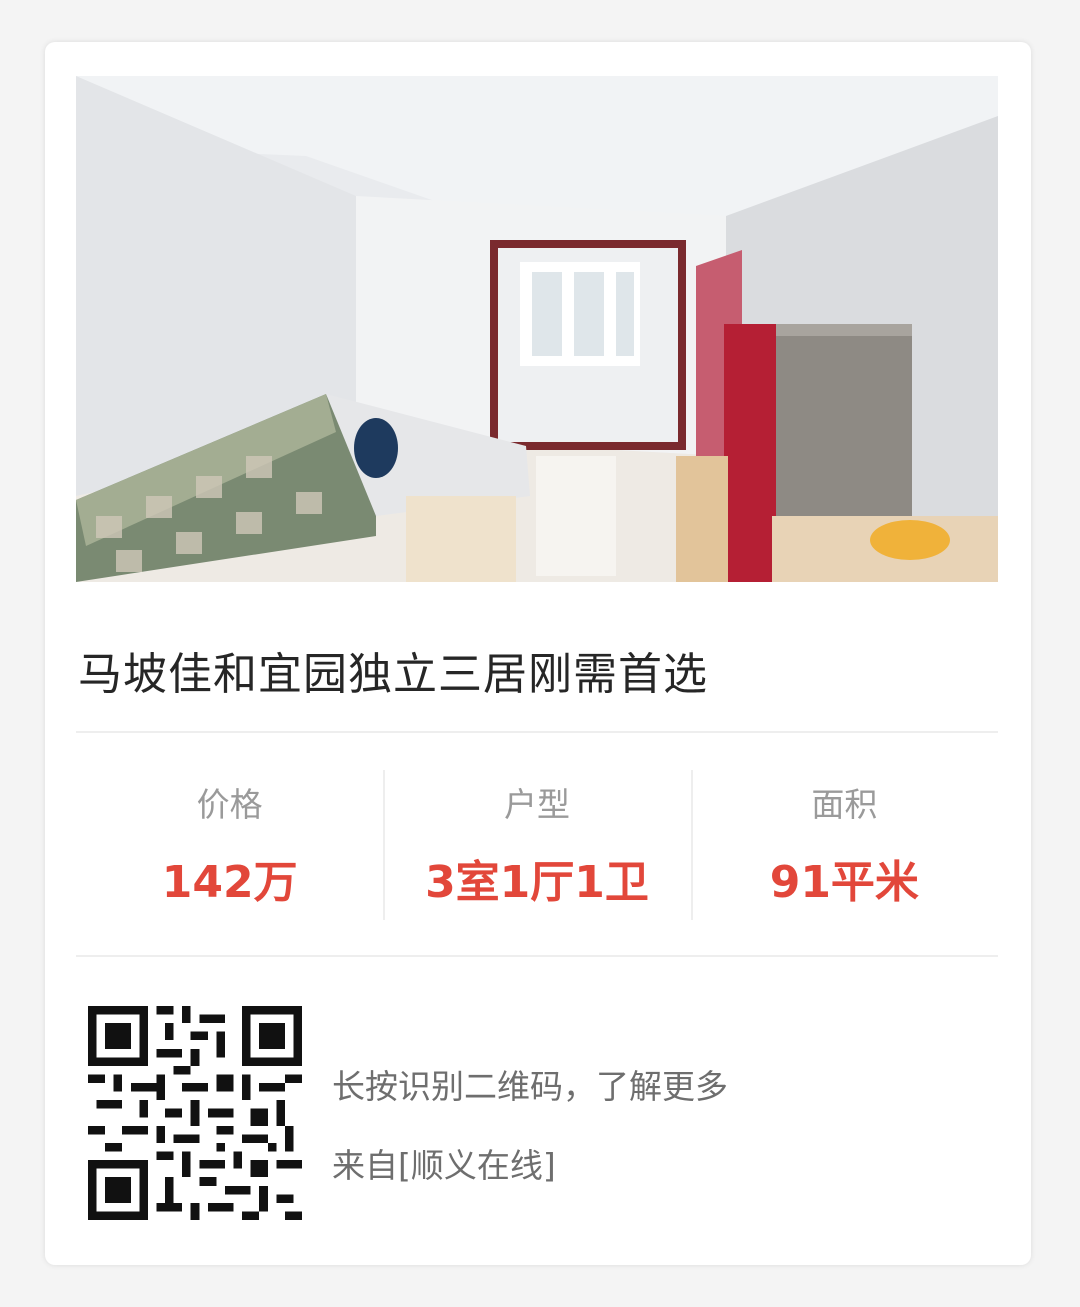 The height and width of the screenshot is (1307, 1080). I want to click on stat-value: 3室1厅1卫, so click(537, 882).